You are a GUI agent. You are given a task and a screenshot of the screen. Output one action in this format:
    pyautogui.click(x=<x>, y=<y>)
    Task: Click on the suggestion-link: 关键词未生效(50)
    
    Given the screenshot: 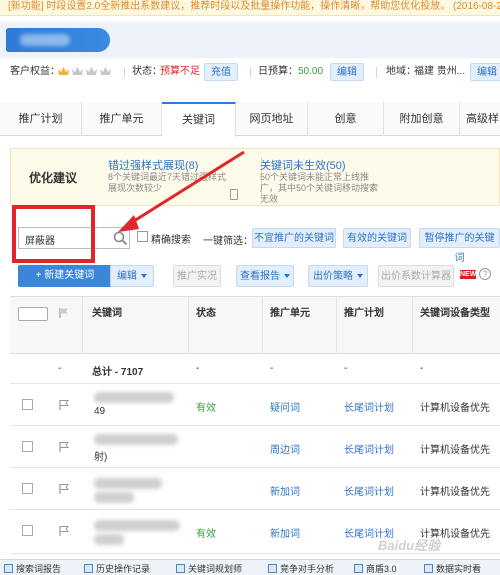 What is the action you would take?
    pyautogui.click(x=303, y=165)
    